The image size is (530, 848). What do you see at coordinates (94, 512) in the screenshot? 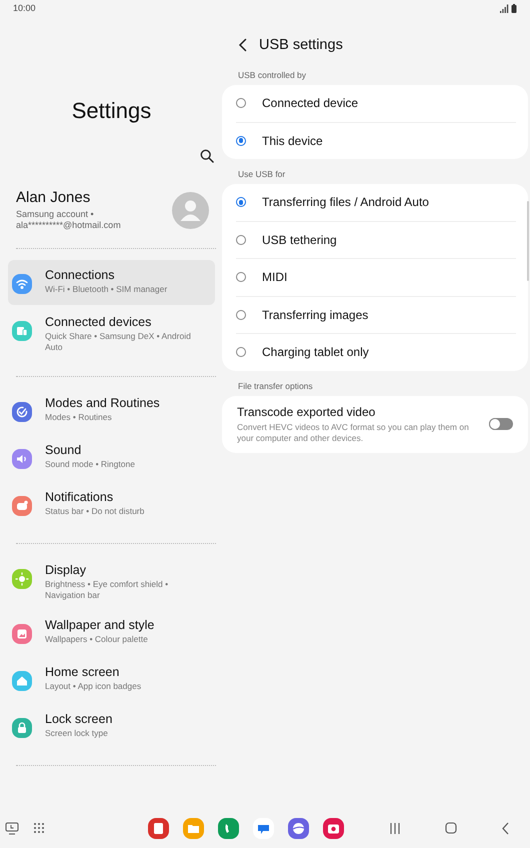
I see `menu-item-subtitle: Status bar • Do not disturb` at bounding box center [94, 512].